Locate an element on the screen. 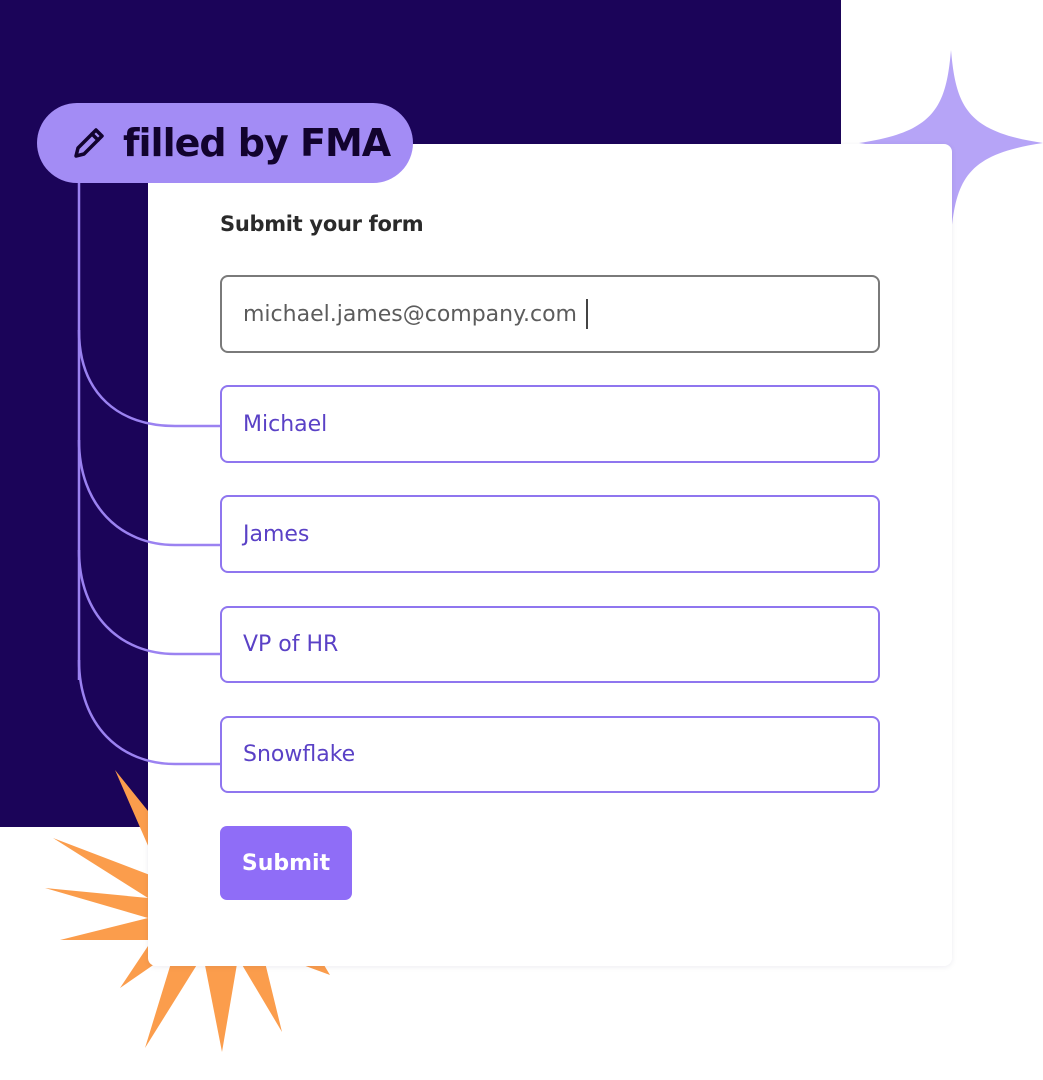 Image resolution: width=1043 pixels, height=1080 pixels. badge-label: filled by FMA is located at coordinates (257, 143).